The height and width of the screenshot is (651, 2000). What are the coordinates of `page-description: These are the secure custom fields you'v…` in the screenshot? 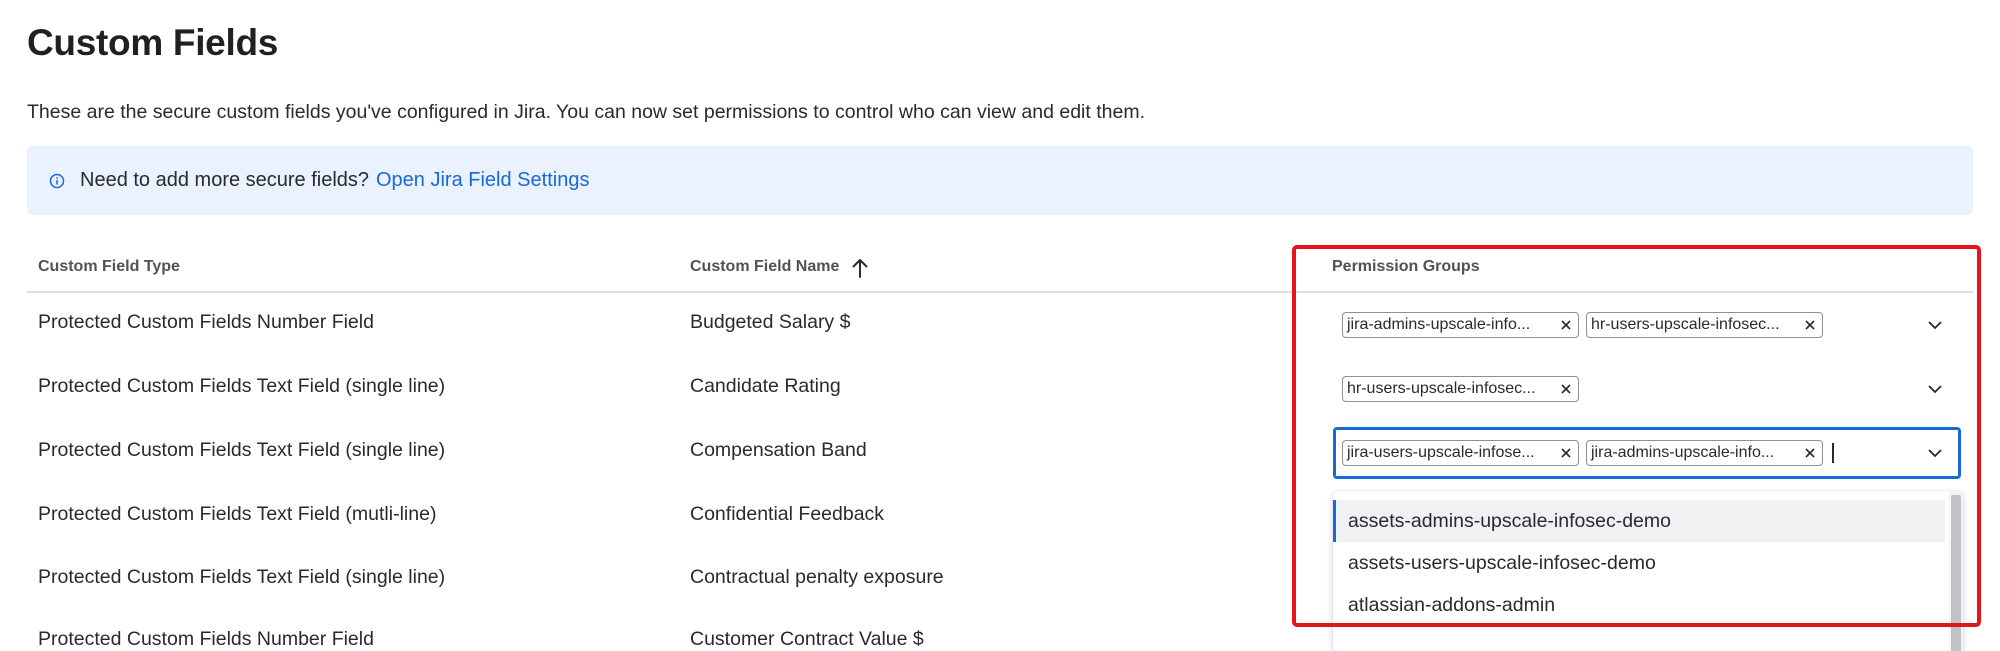 It's located at (586, 112).